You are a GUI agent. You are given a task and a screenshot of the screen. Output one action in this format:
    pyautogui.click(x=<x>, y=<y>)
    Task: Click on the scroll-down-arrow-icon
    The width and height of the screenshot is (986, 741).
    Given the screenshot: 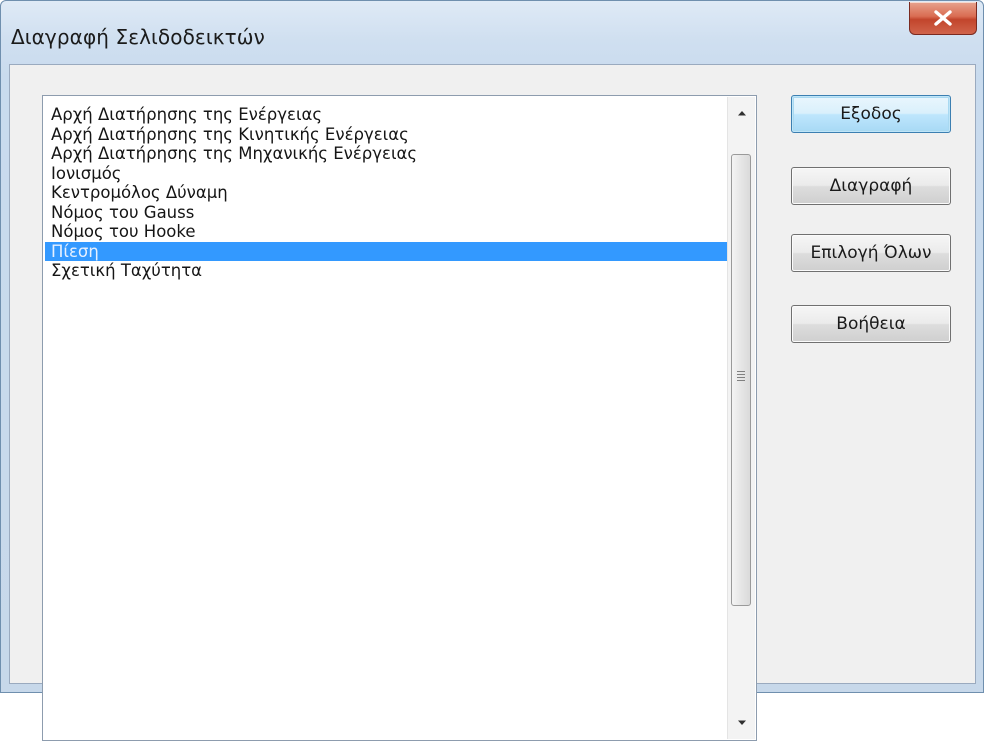 What is the action you would take?
    pyautogui.click(x=741, y=722)
    